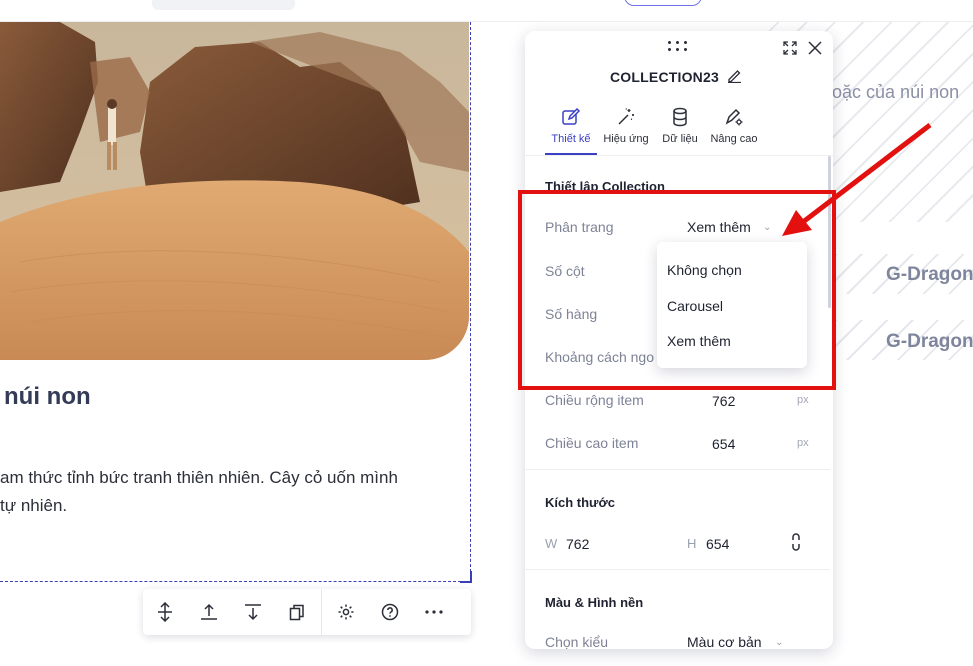 The width and height of the screenshot is (973, 666). Describe the element at coordinates (857, 179) in the screenshot. I see `annotation-arrow` at that location.